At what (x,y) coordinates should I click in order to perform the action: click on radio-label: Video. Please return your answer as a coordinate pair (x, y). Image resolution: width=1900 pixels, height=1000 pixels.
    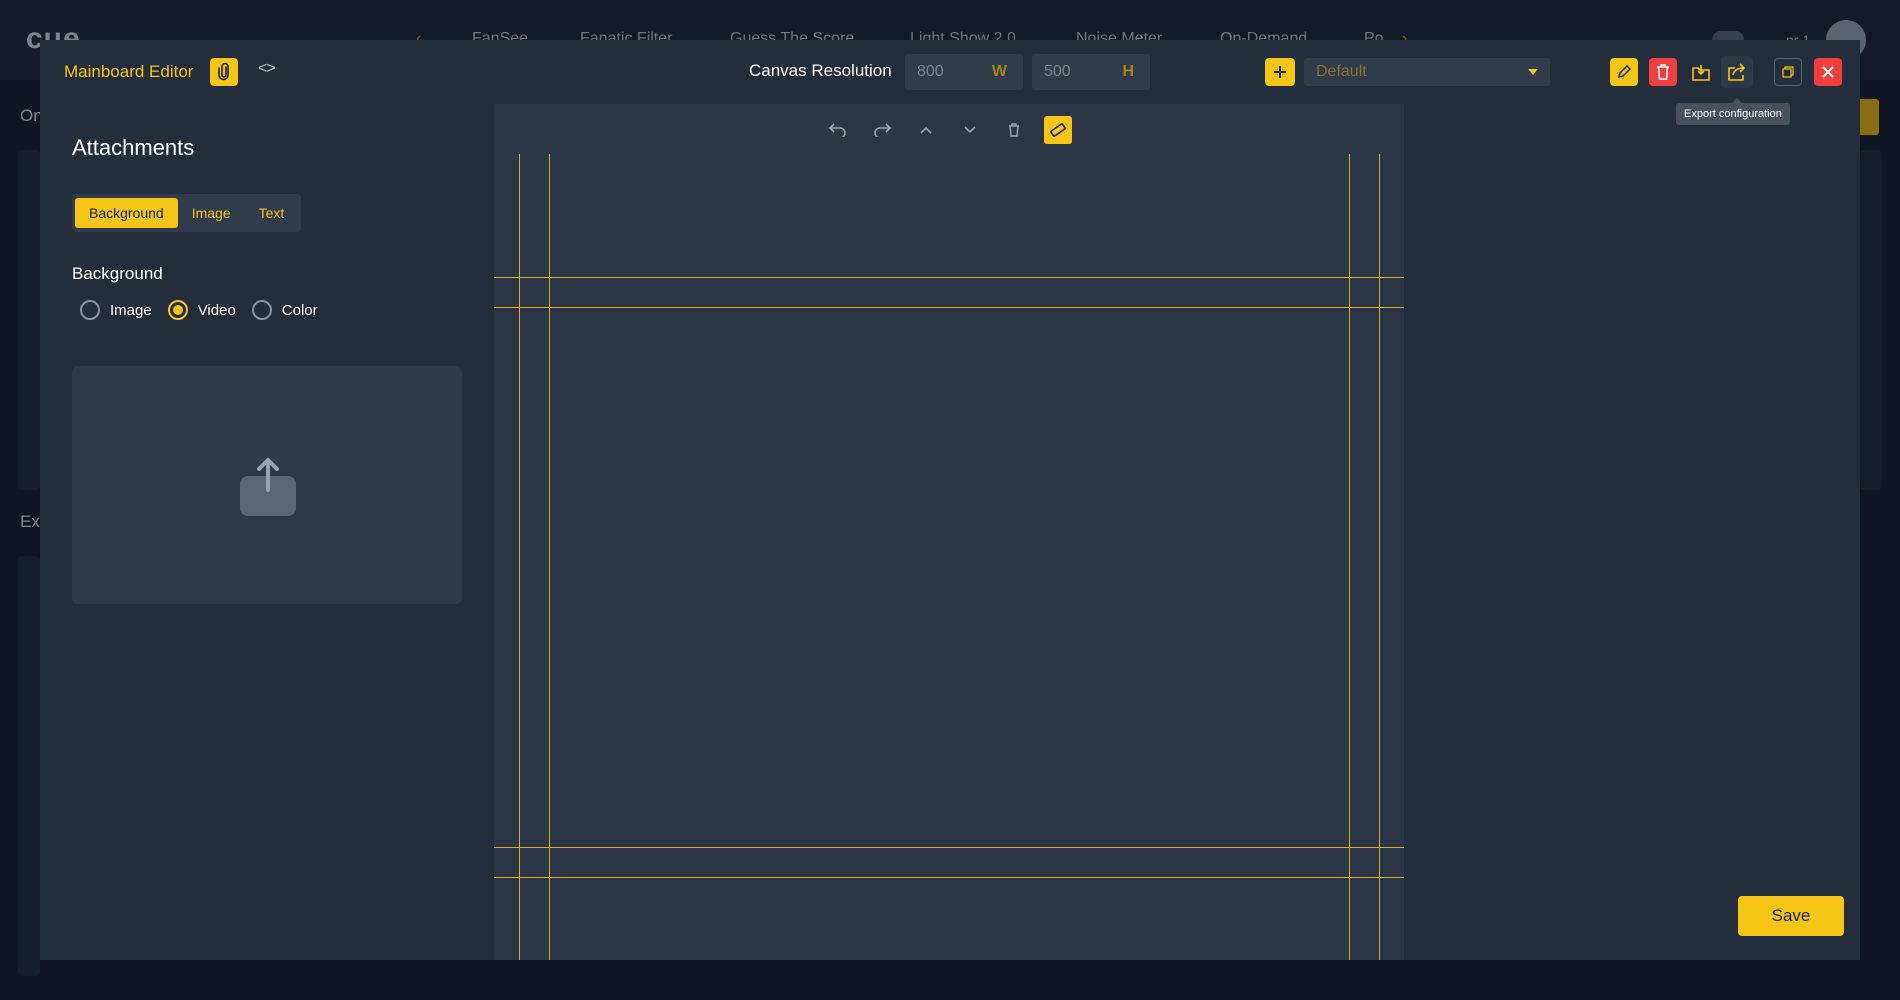
    Looking at the image, I should click on (216, 310).